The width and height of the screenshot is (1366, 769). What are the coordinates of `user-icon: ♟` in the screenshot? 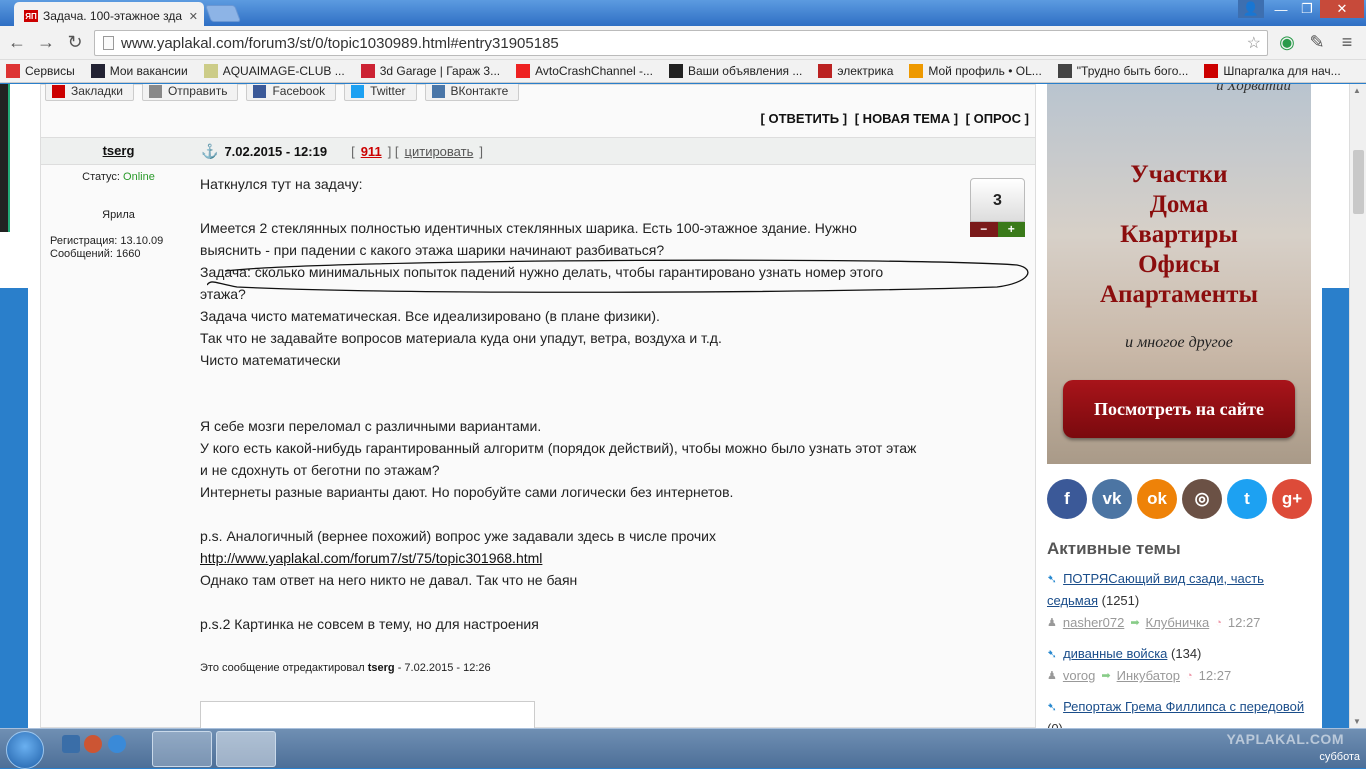 It's located at (1052, 623).